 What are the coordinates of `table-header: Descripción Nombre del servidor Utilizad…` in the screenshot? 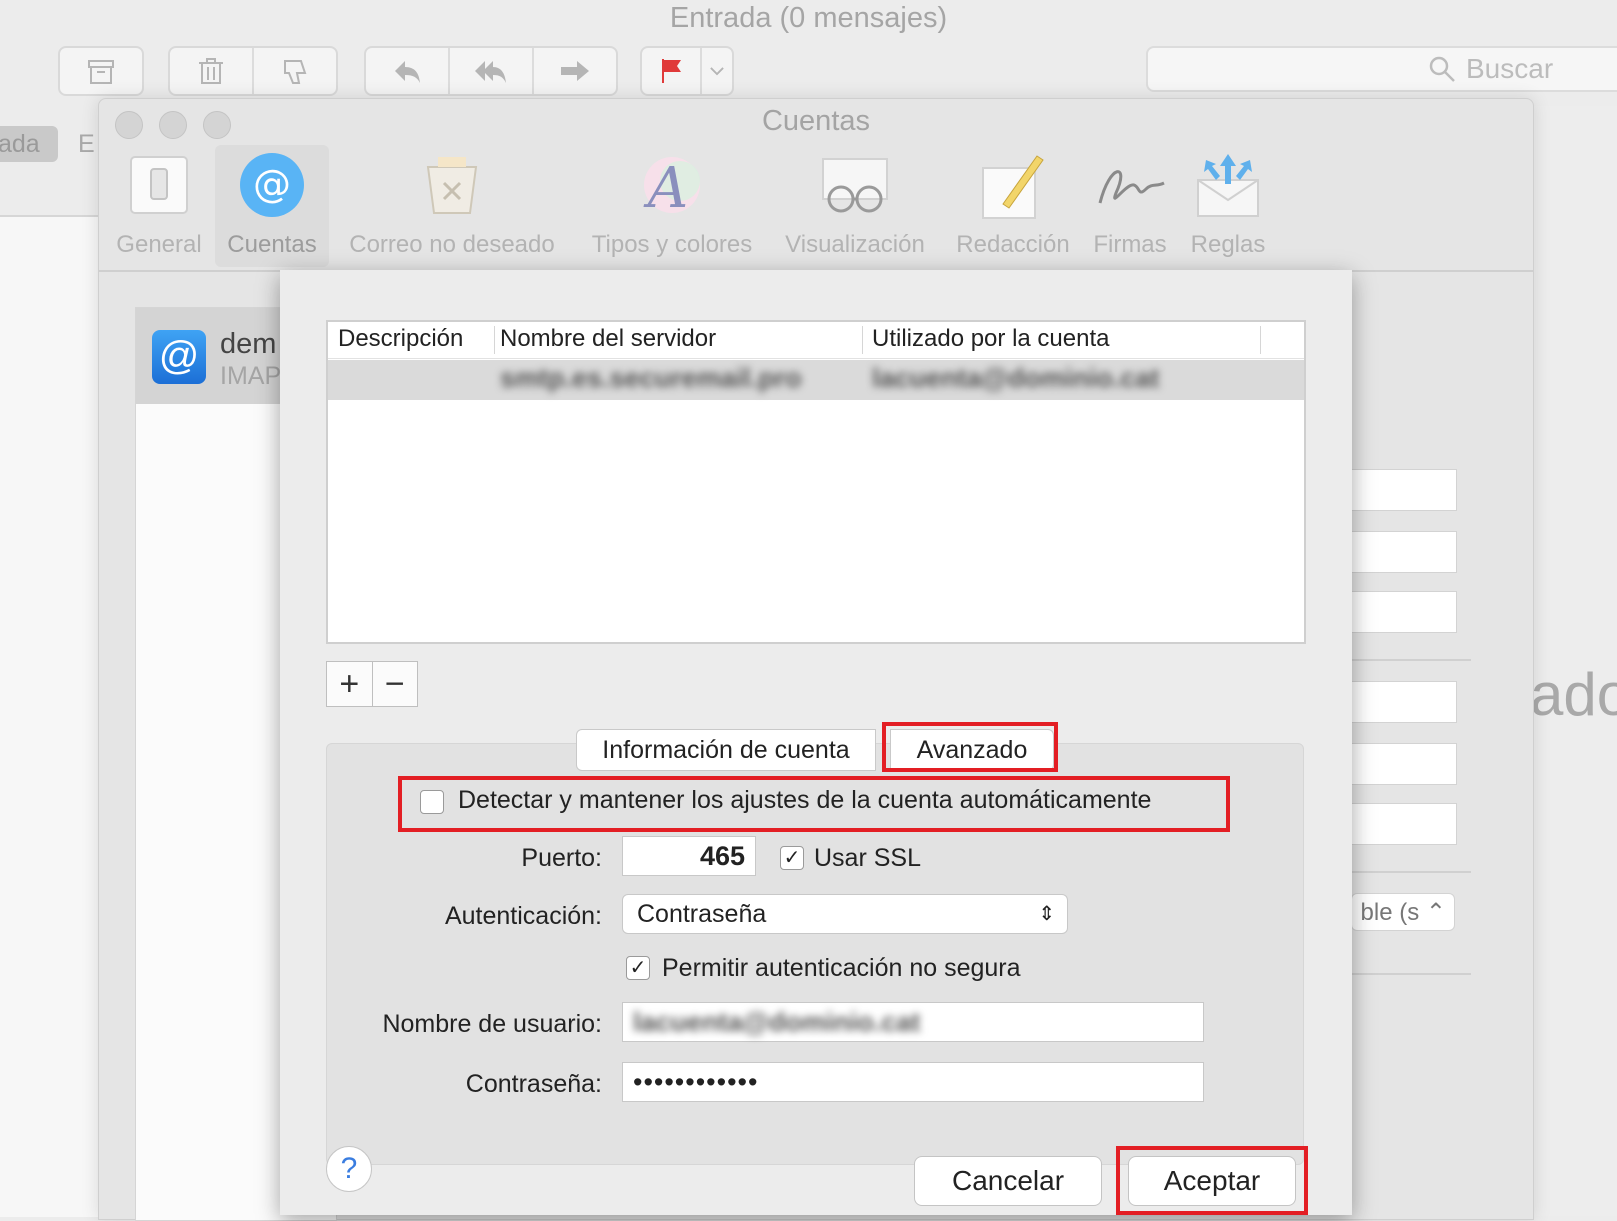 It's located at (816, 340).